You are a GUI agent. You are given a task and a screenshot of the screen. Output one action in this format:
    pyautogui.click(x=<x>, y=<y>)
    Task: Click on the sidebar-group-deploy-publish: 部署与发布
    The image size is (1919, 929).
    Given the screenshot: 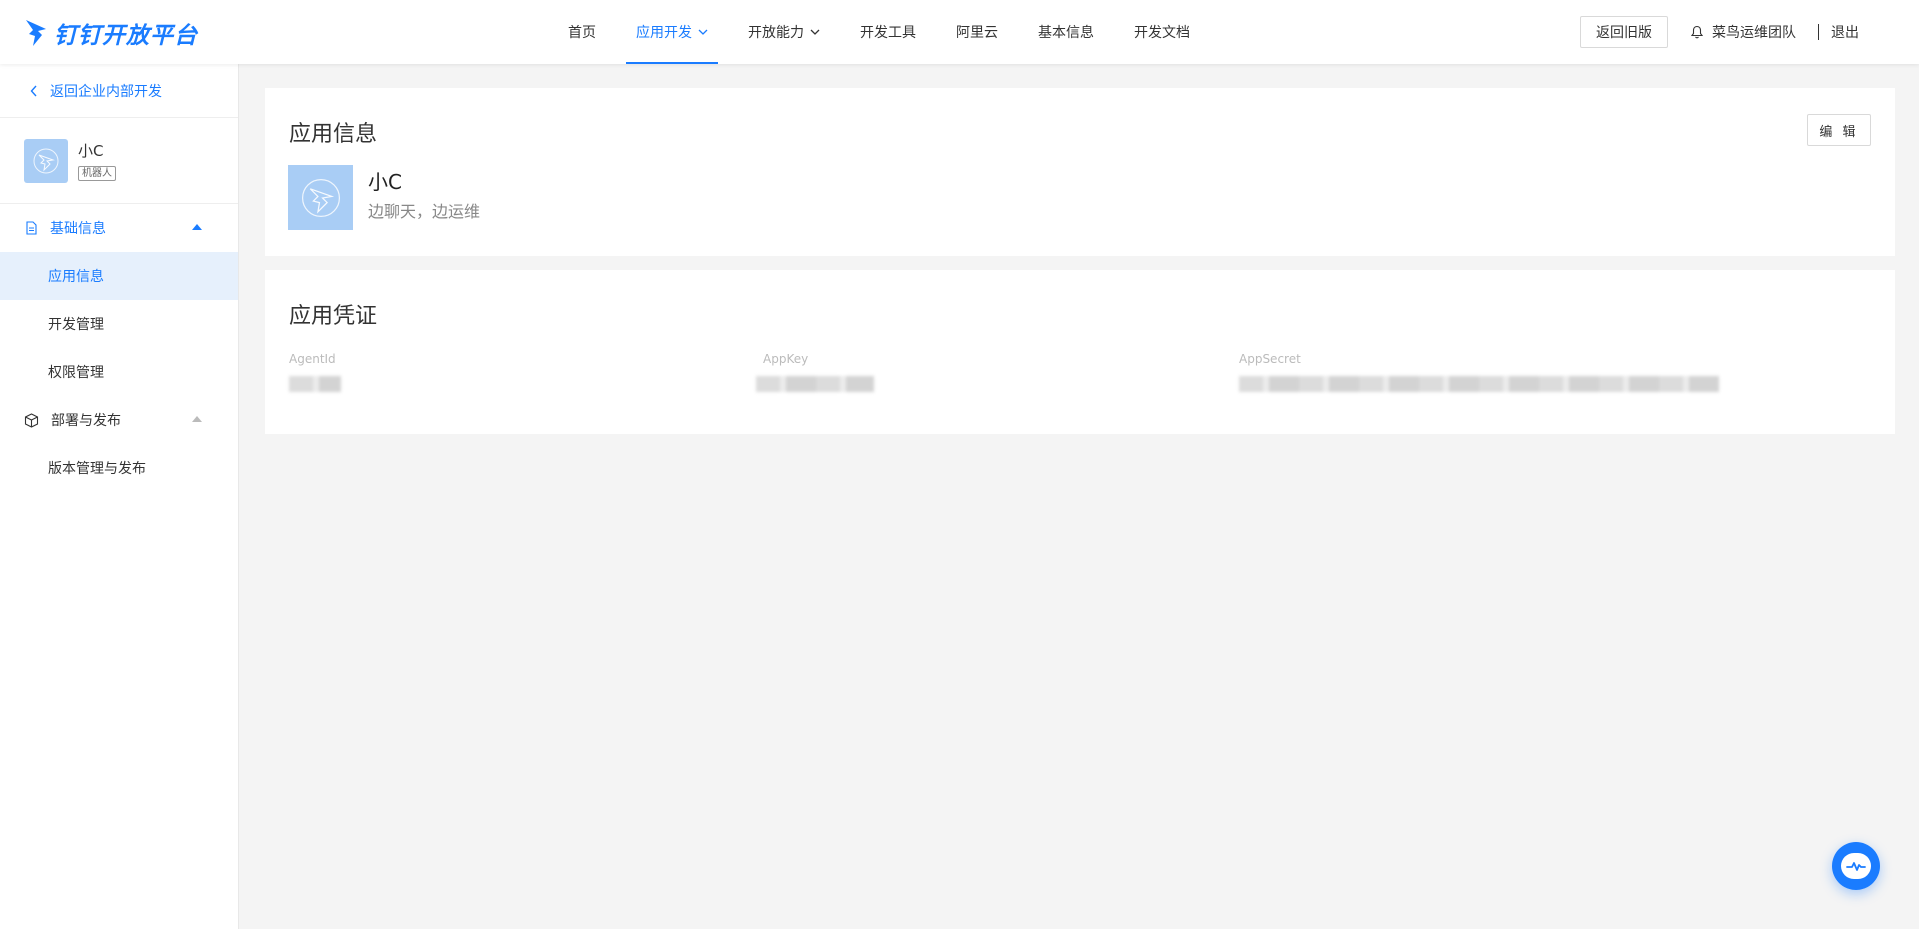 What is the action you would take?
    pyautogui.click(x=119, y=420)
    